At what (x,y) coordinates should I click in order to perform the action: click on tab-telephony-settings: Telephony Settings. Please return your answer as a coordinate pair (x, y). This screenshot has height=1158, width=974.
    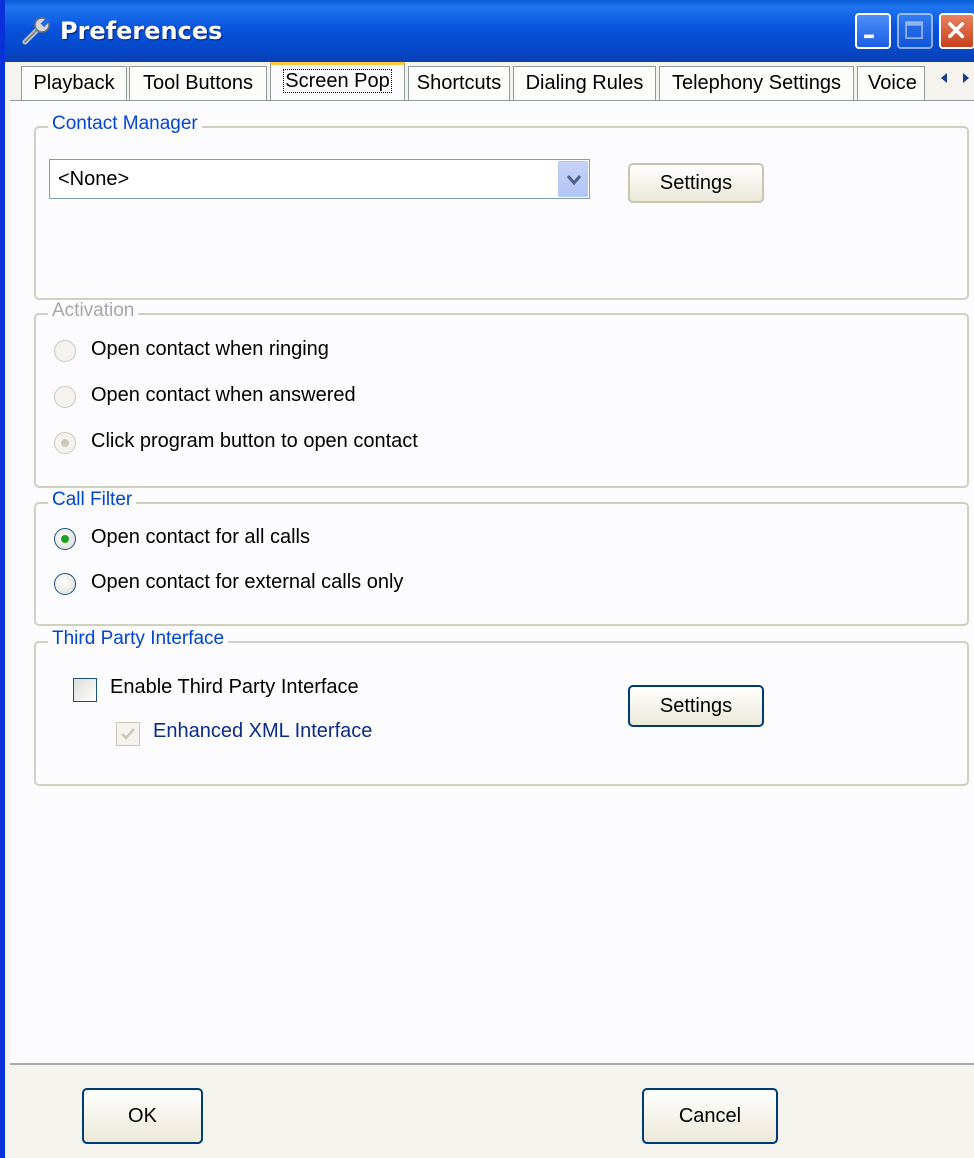
    Looking at the image, I should click on (756, 83).